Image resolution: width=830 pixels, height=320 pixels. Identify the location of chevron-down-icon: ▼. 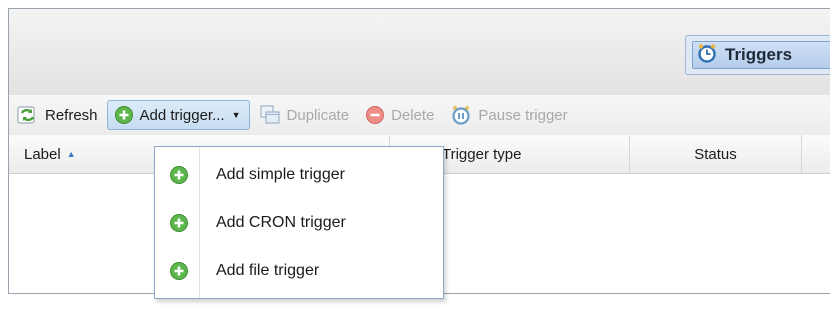
(236, 115).